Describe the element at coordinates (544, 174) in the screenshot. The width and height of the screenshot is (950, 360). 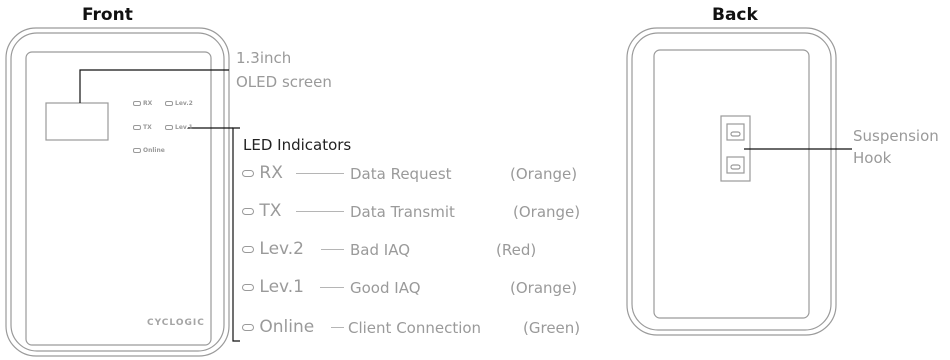
I see `led-color-rx: (Orange)` at that location.